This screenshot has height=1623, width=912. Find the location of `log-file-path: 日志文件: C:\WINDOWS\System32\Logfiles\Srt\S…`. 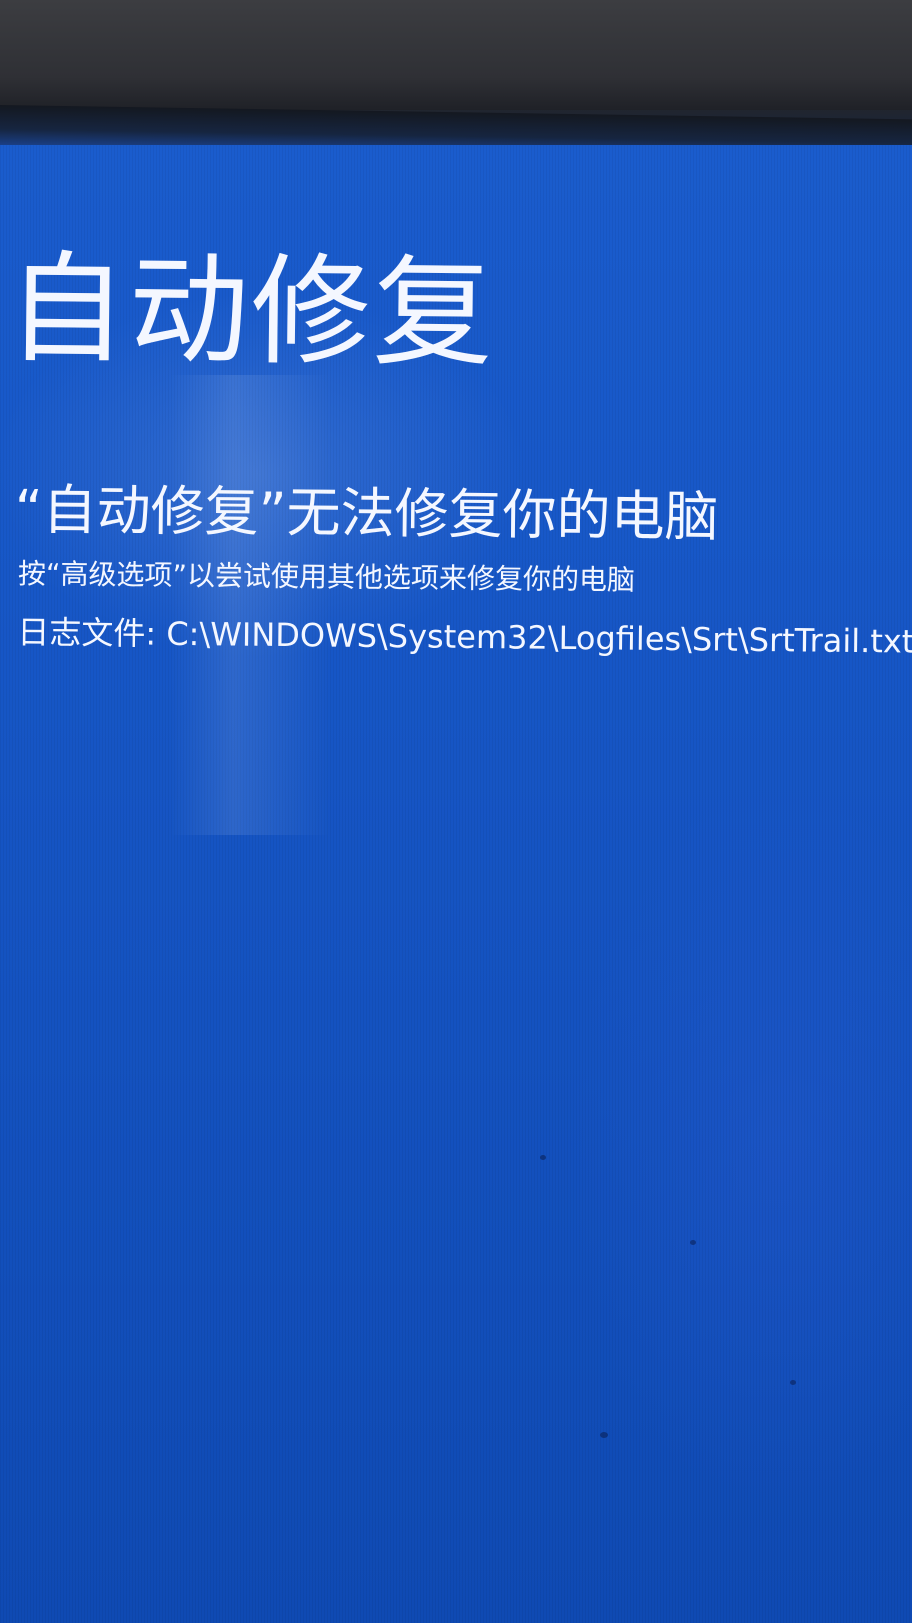

log-file-path: 日志文件: C:\WINDOWS\System32\Logfiles\Srt\S… is located at coordinates (464, 637).